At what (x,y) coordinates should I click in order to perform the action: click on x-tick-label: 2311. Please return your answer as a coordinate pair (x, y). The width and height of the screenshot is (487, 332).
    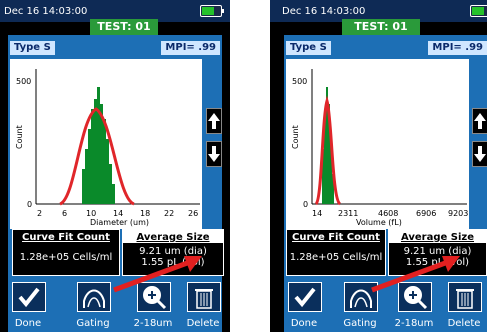
    Looking at the image, I should click on (348, 213).